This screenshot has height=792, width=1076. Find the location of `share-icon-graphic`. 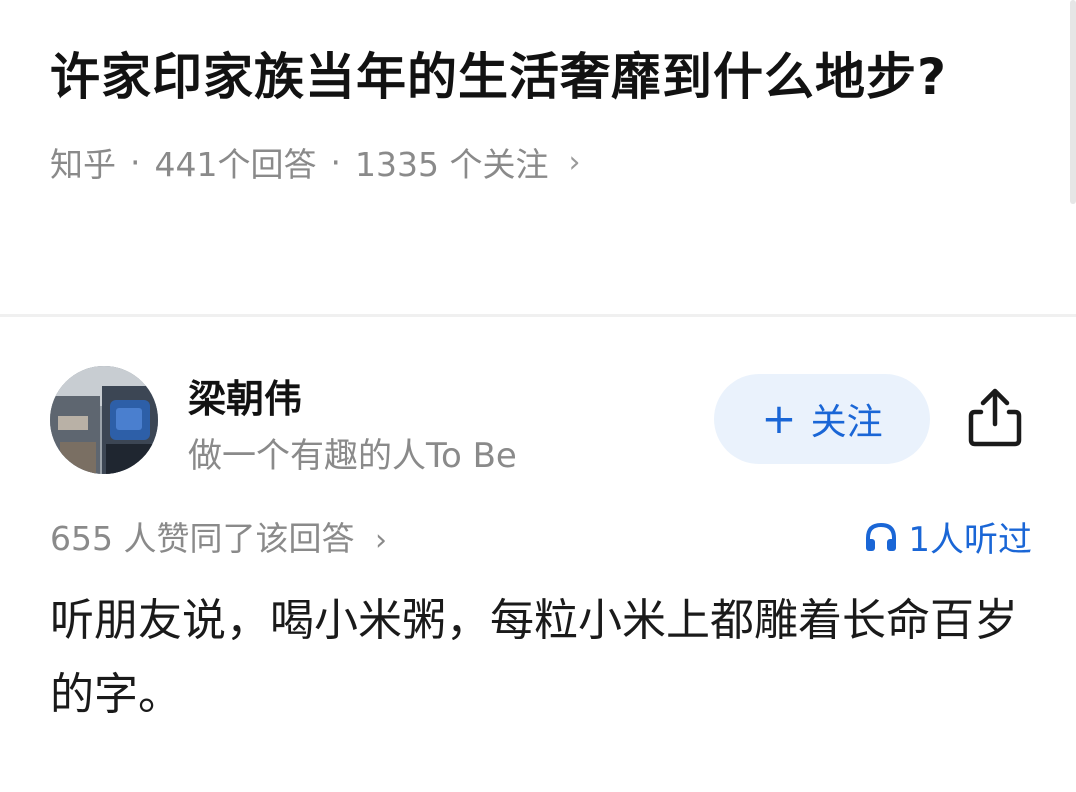

share-icon-graphic is located at coordinates (995, 417).